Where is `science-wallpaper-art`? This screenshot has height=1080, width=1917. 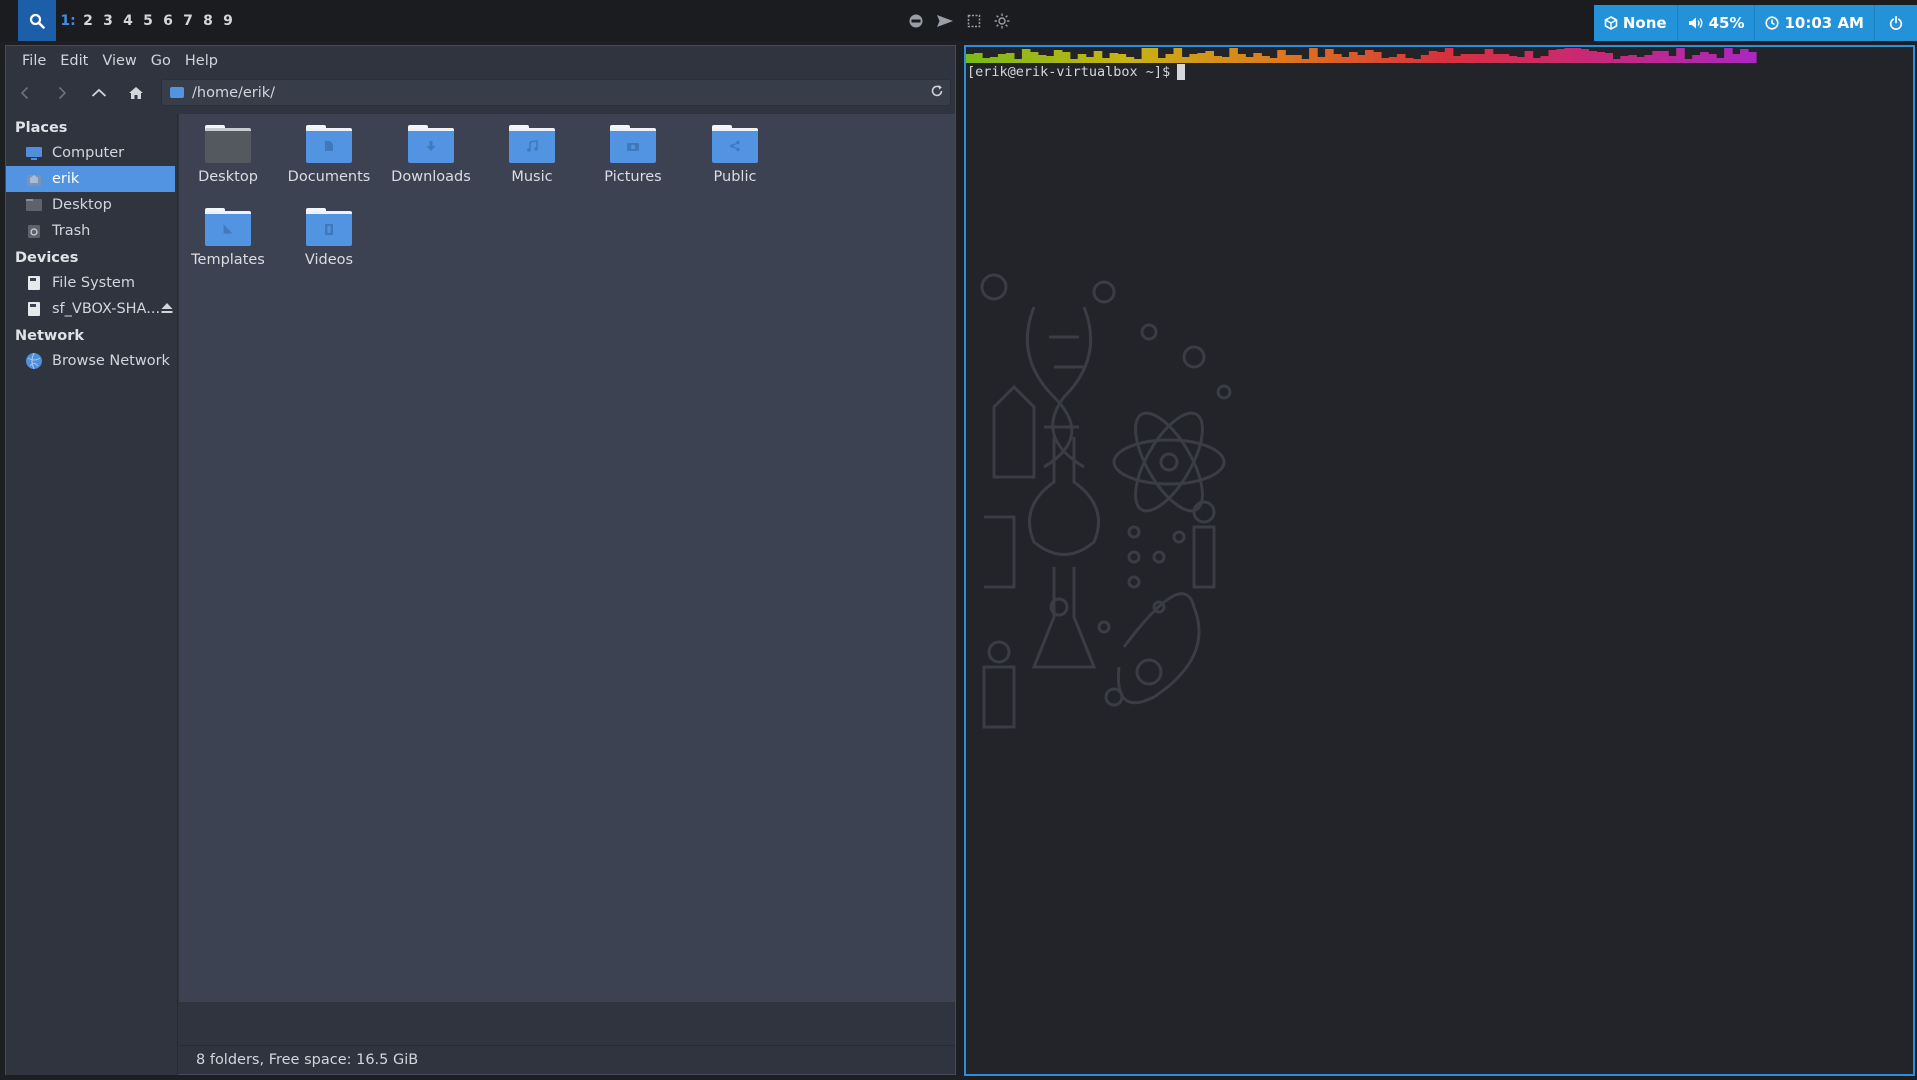 science-wallpaper-art is located at coordinates (1106, 501).